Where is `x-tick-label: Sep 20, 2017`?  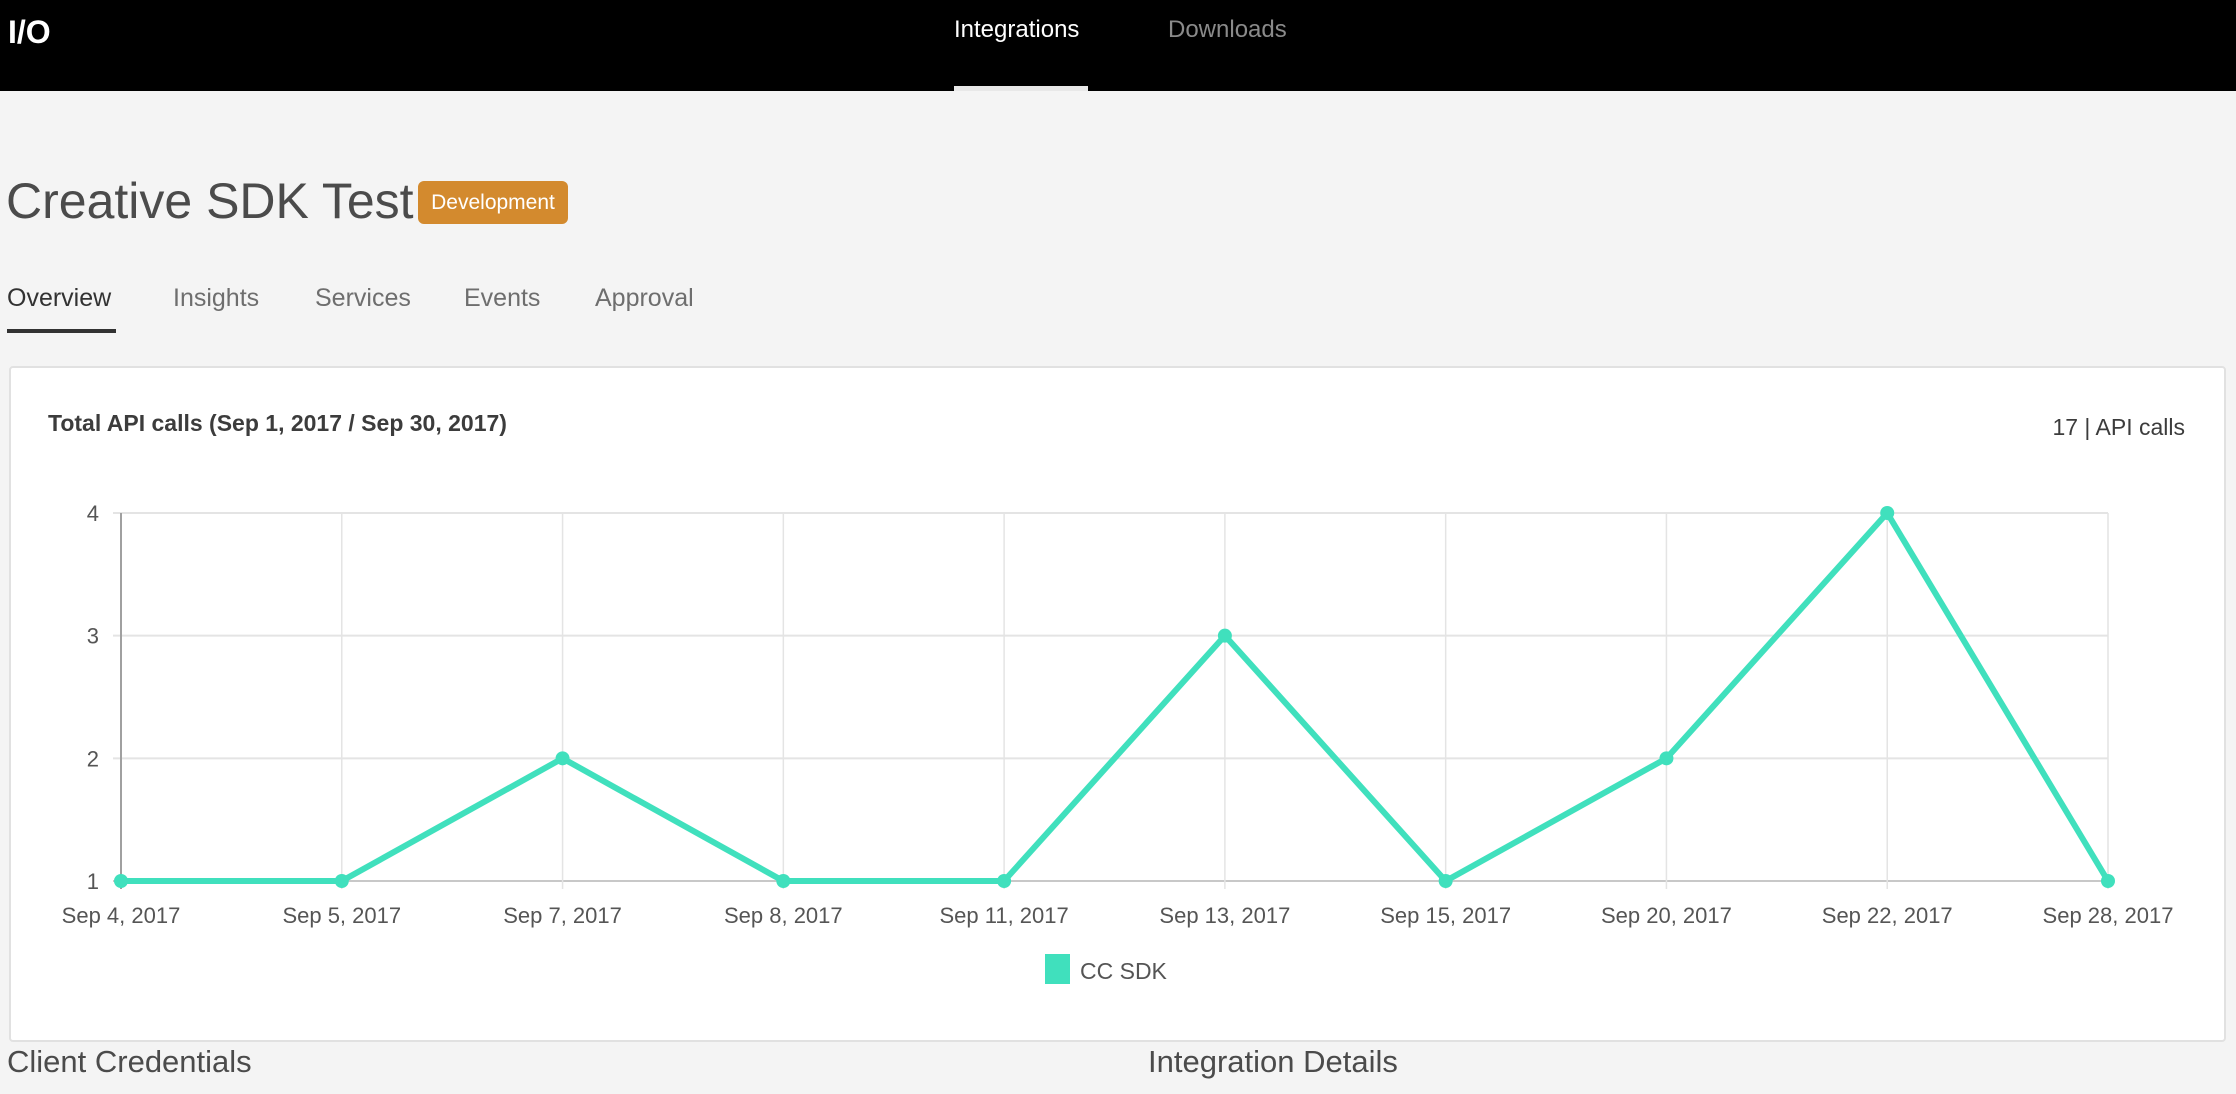 x-tick-label: Sep 20, 2017 is located at coordinates (1666, 915).